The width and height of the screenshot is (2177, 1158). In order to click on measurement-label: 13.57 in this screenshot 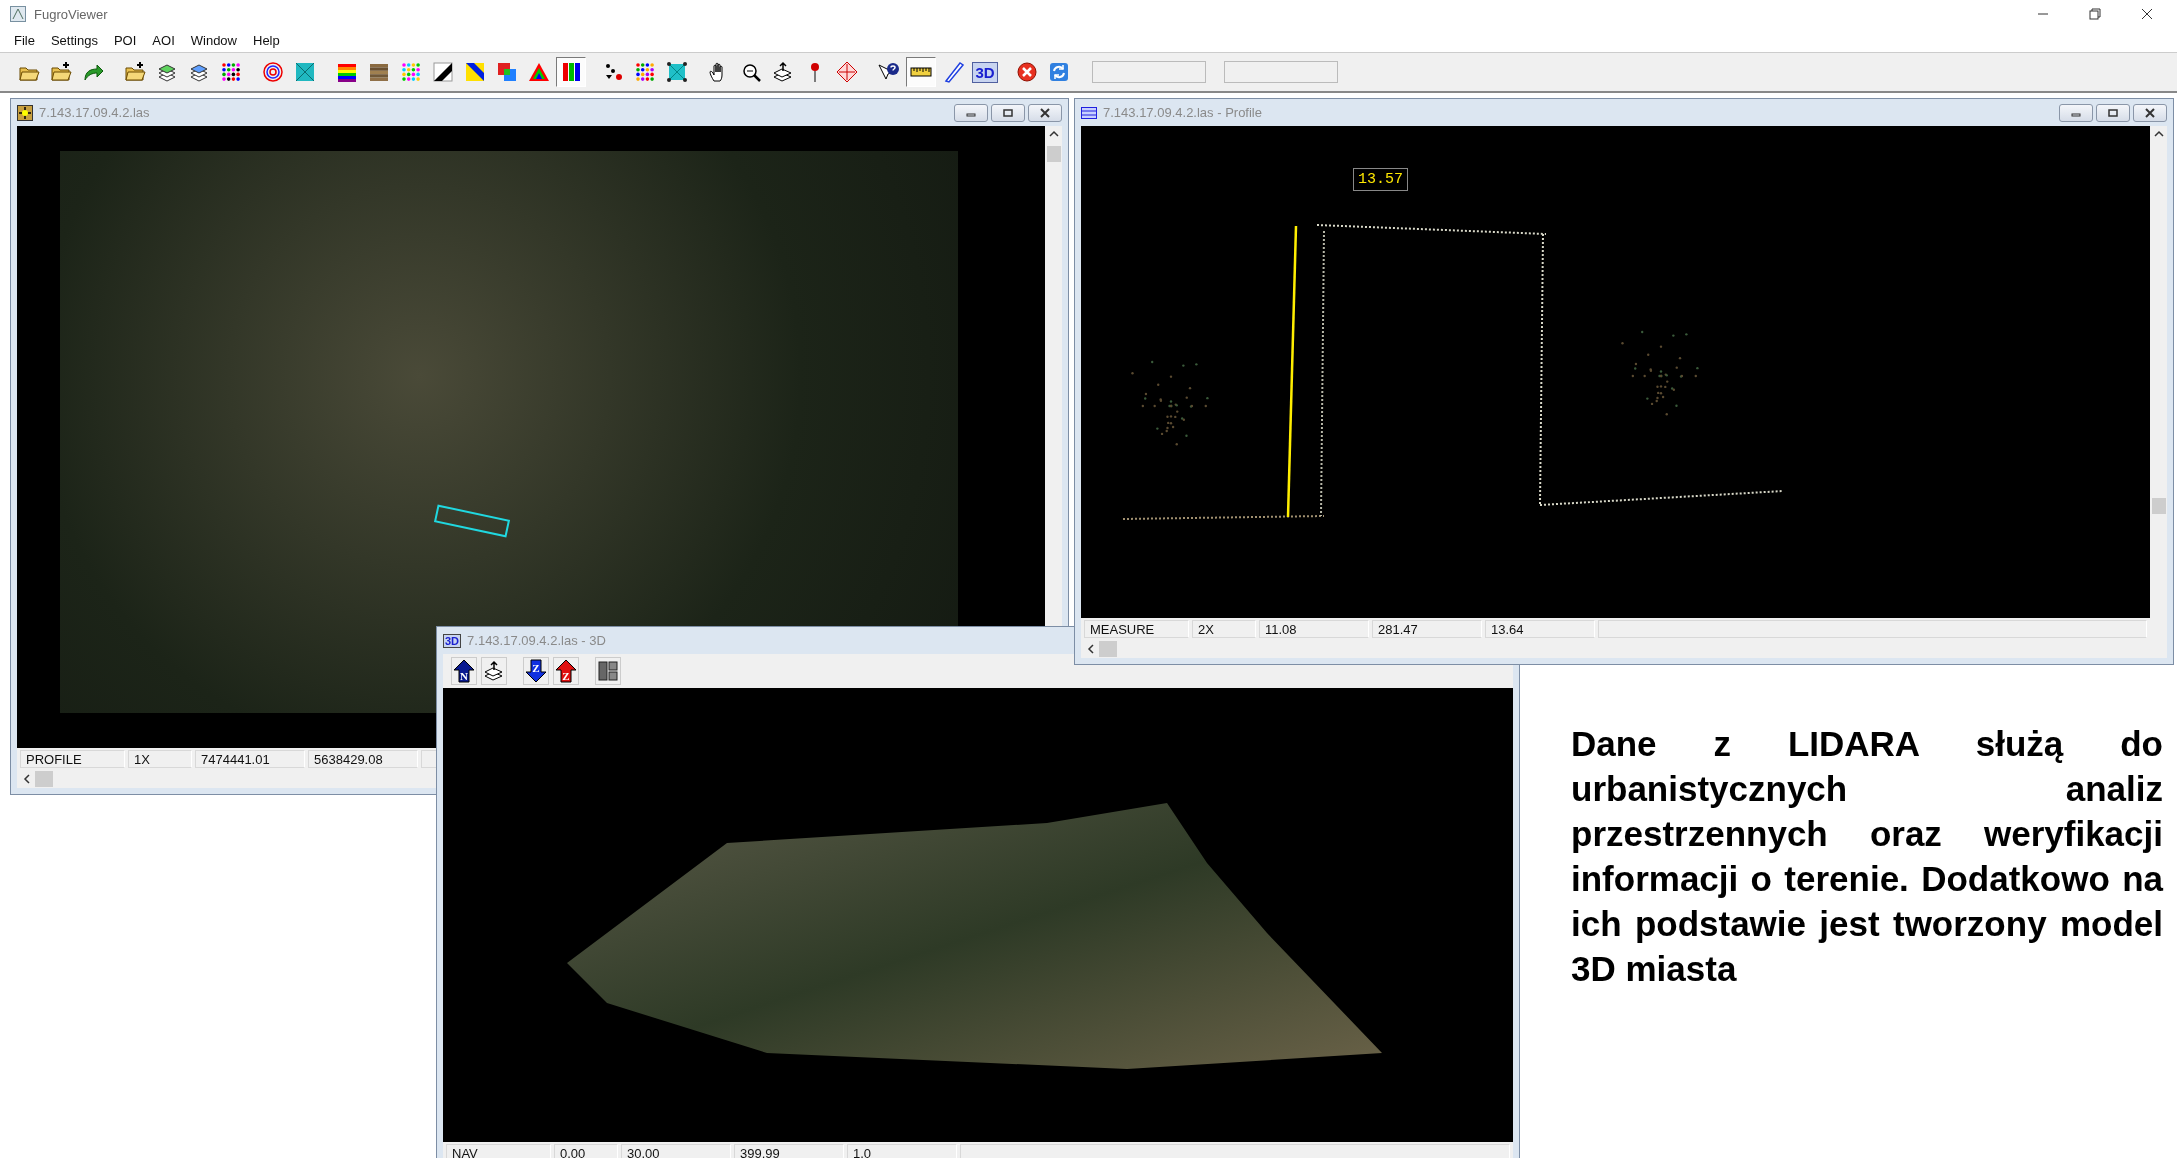, I will do `click(1380, 179)`.